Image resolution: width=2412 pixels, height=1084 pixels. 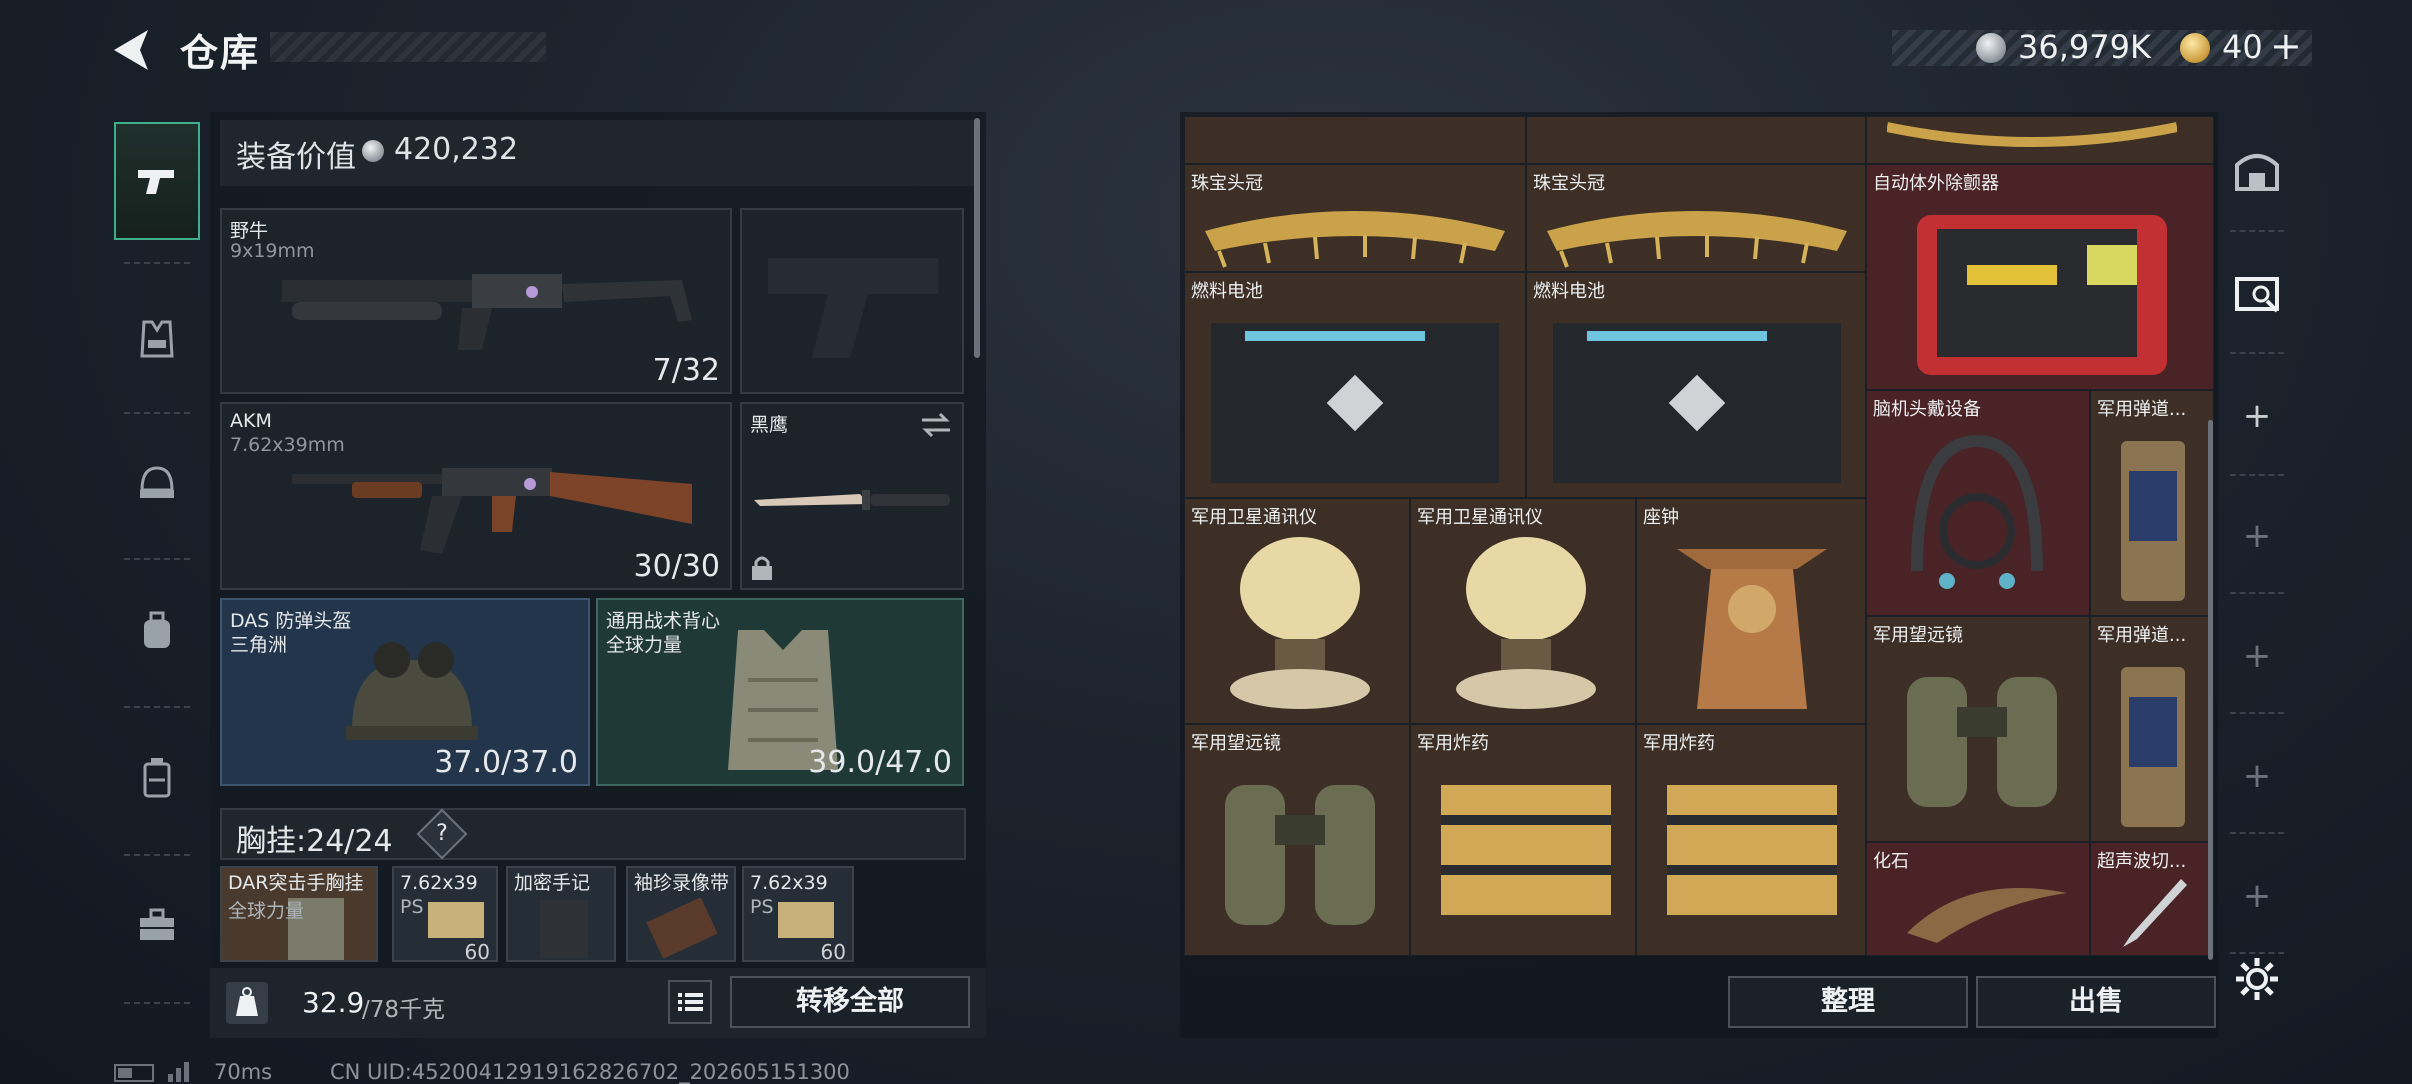 What do you see at coordinates (405, 692) in the screenshot?
I see `helmet-slot: DAS 防弹头盔 三角洲 37.0/37.0` at bounding box center [405, 692].